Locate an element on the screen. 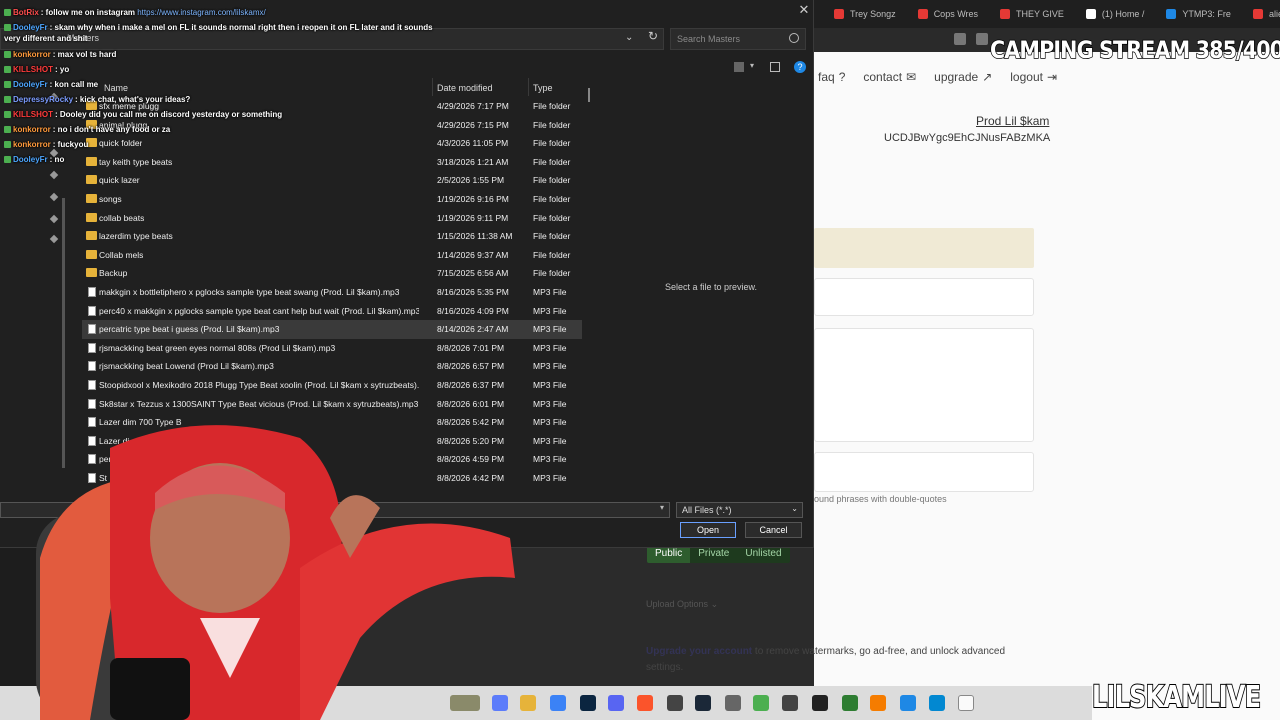 The width and height of the screenshot is (1280, 720). browser-tab: (1) Home / is located at coordinates (1115, 14).